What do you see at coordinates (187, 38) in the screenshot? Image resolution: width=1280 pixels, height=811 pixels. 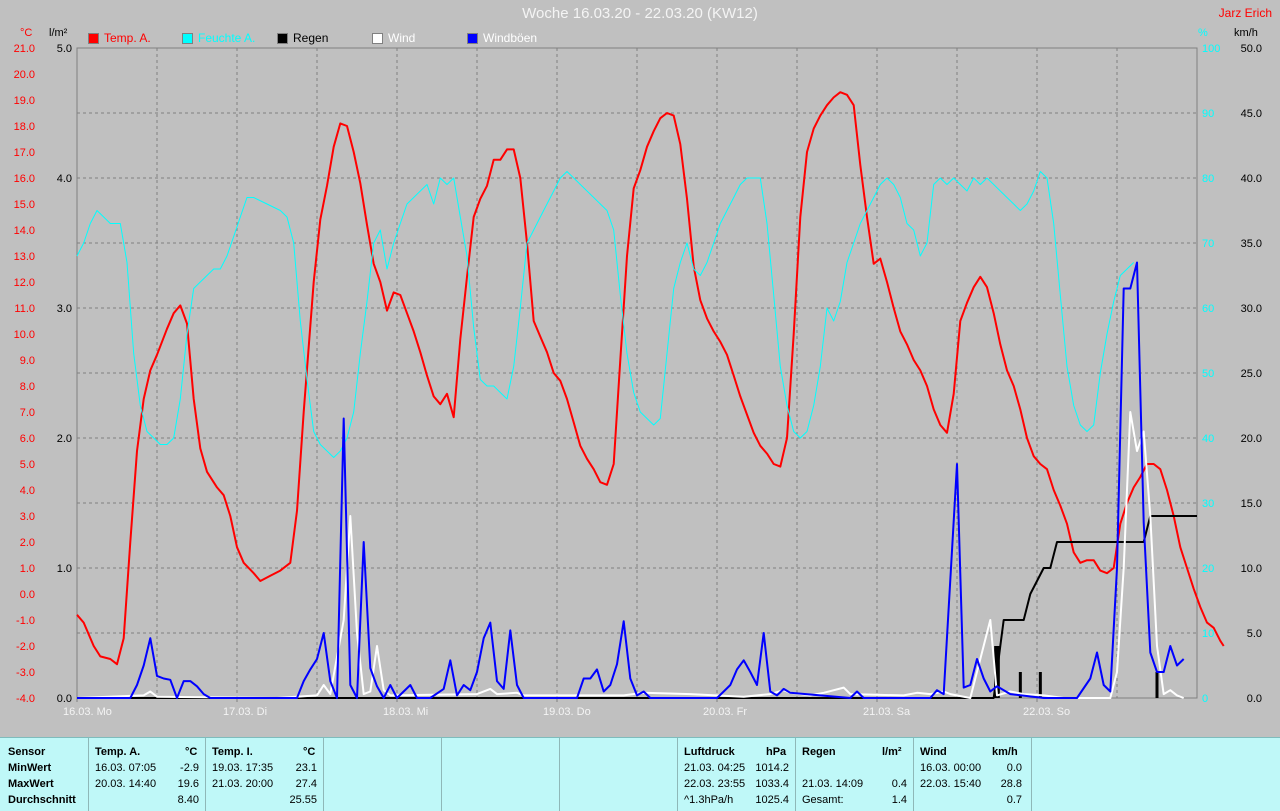 I see `legend-swatch-humidity` at bounding box center [187, 38].